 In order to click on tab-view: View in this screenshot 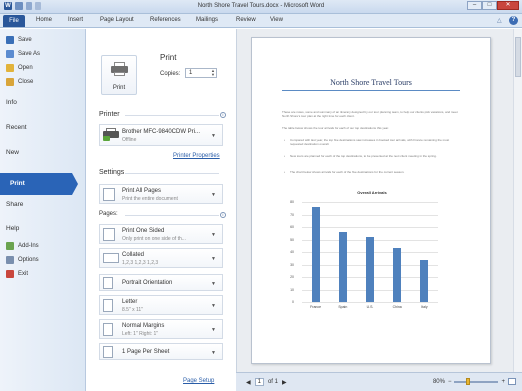, I will do `click(276, 20)`.